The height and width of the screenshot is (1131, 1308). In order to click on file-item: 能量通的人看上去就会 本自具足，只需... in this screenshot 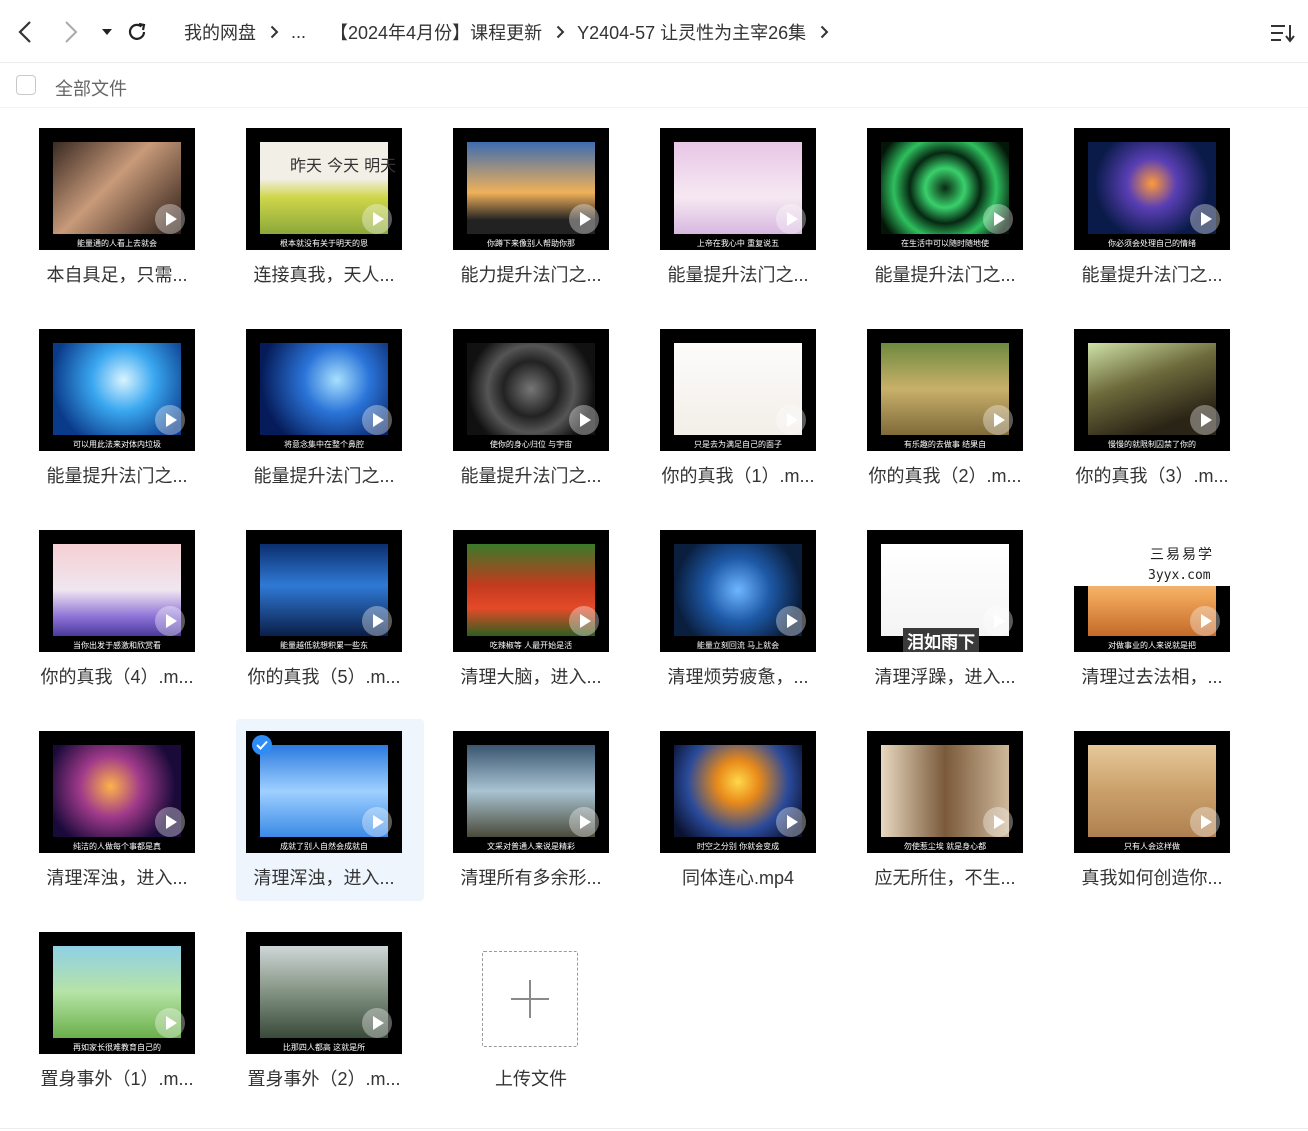, I will do `click(123, 207)`.